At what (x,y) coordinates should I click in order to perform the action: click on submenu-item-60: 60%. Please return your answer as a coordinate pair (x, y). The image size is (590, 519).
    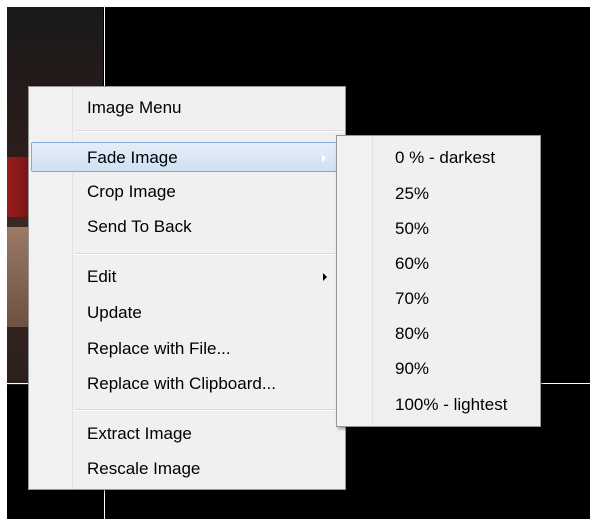
    Looking at the image, I should click on (412, 264).